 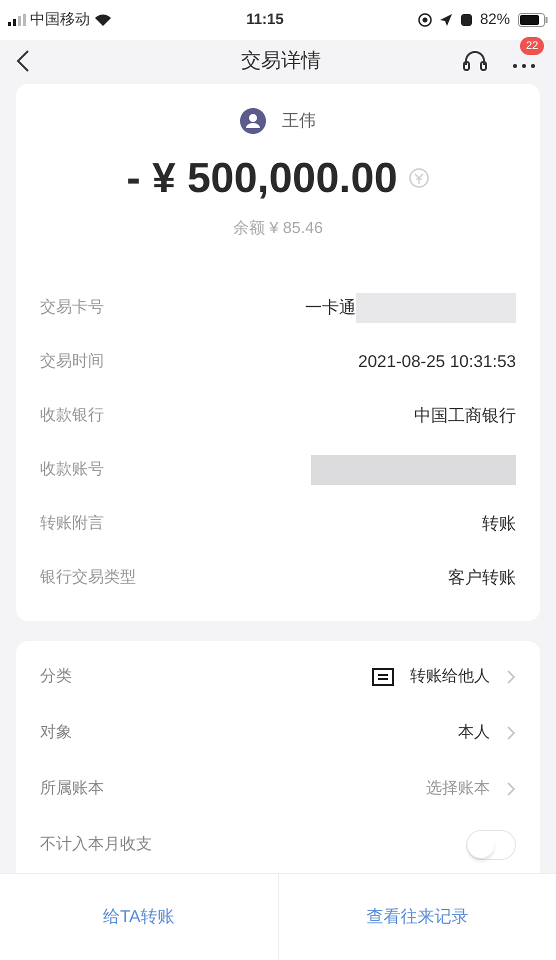 What do you see at coordinates (103, 20) in the screenshot?
I see `wifi-icon` at bounding box center [103, 20].